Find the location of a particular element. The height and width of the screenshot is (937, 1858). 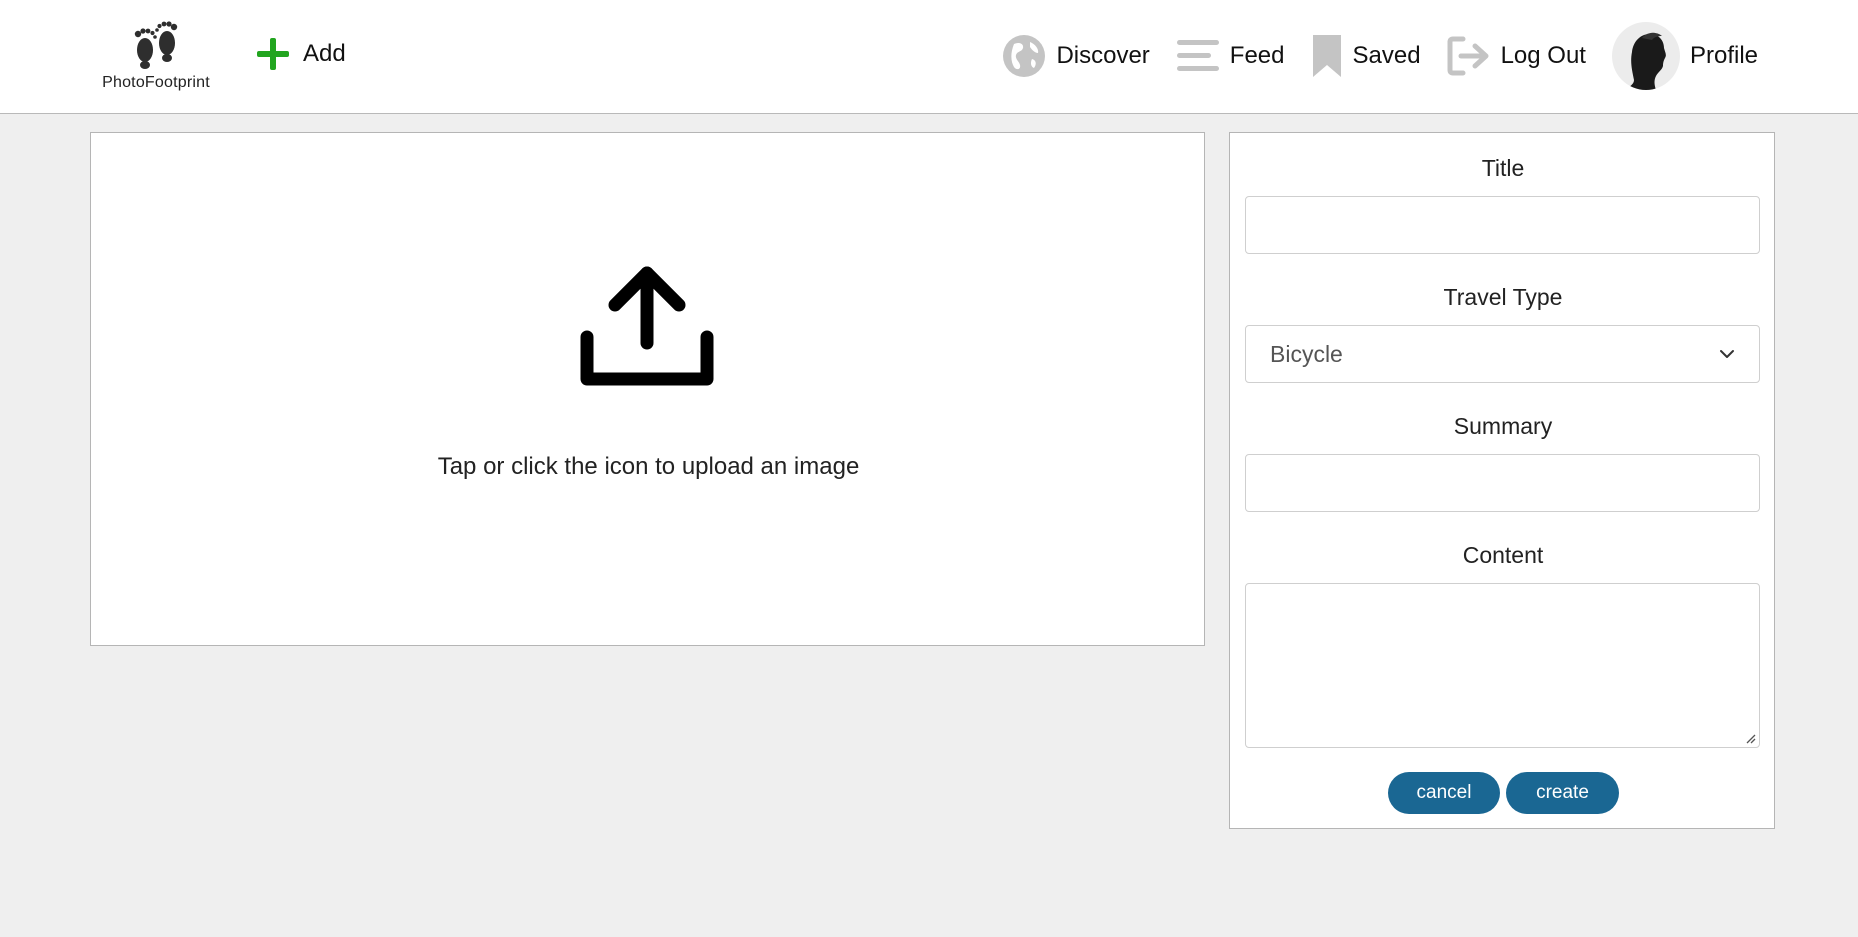

content-label: Content is located at coordinates (1503, 555).